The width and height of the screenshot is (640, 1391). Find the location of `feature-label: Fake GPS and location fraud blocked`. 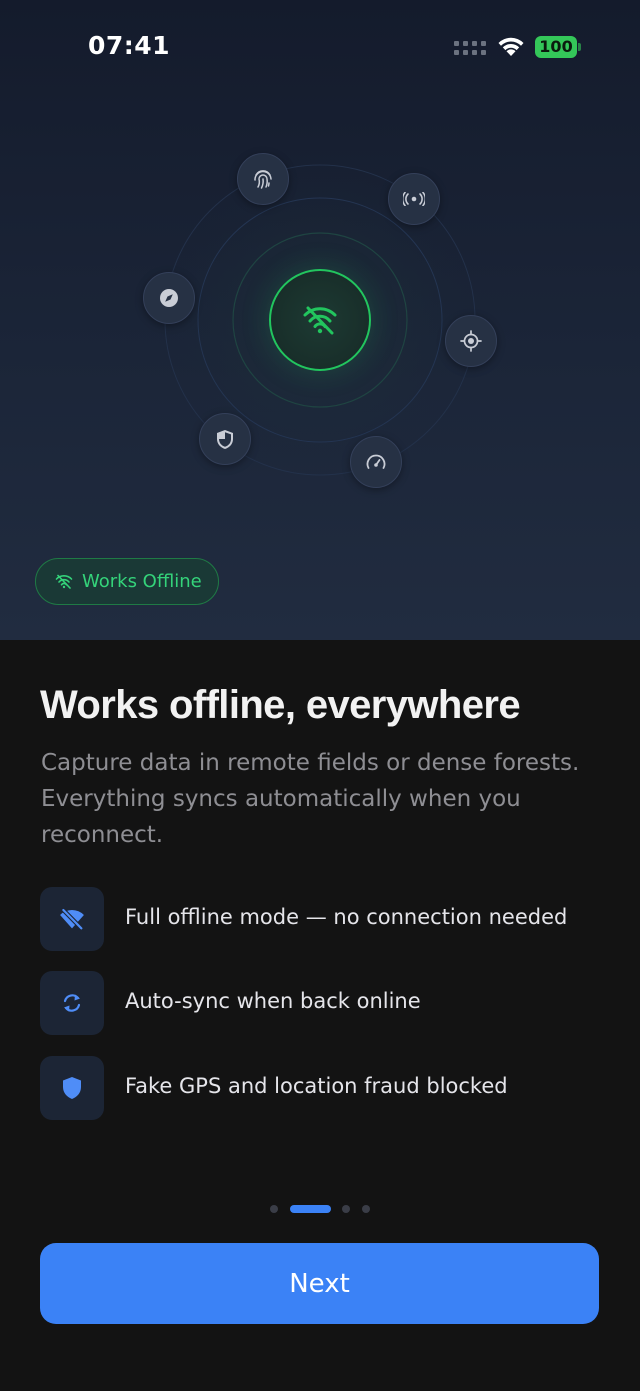

feature-label: Fake GPS and location fraud blocked is located at coordinates (316, 1086).